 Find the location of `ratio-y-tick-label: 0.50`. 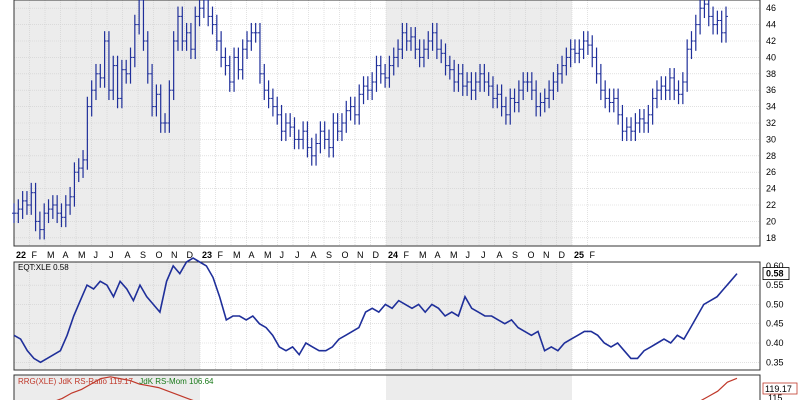

ratio-y-tick-label: 0.50 is located at coordinates (775, 304).